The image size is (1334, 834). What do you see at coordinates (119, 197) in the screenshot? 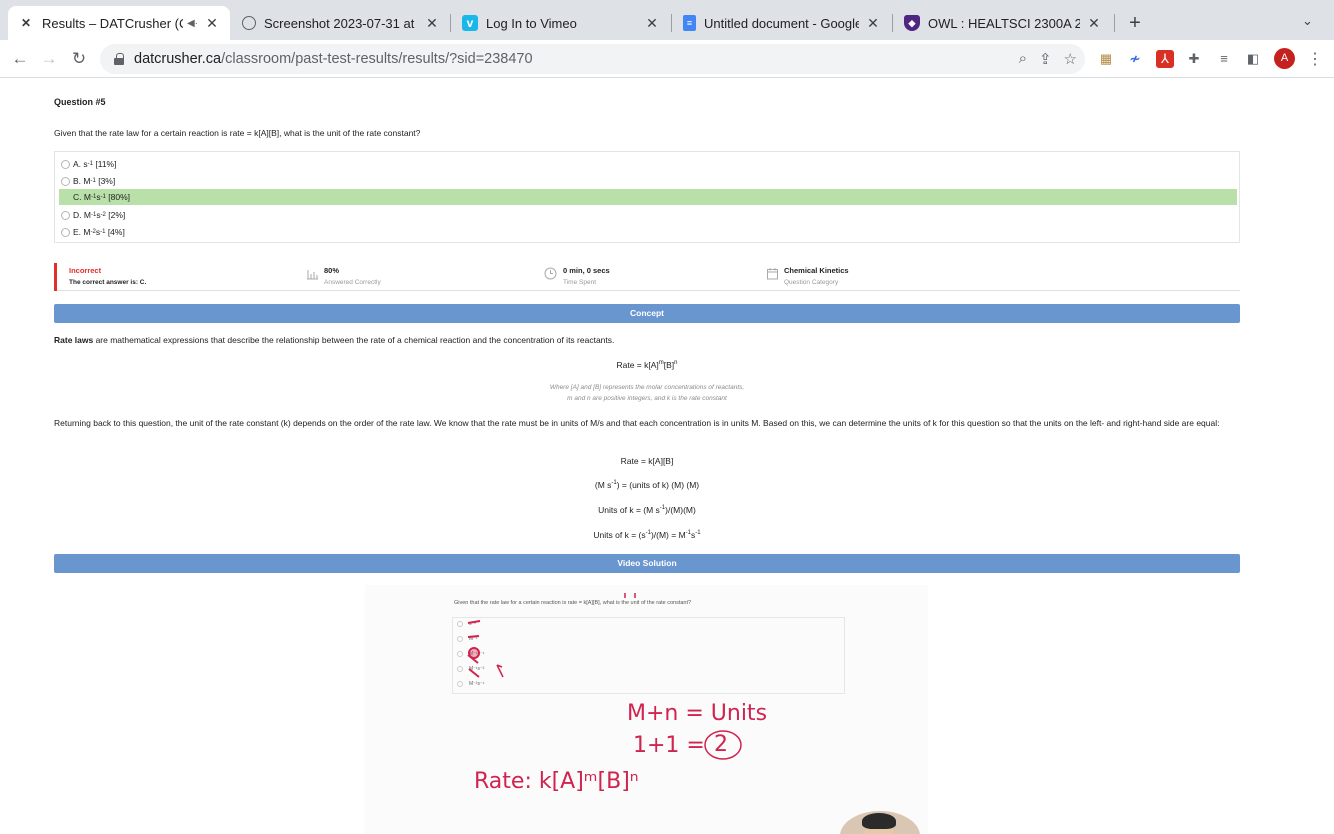
I see `option-percent: [80%]` at bounding box center [119, 197].